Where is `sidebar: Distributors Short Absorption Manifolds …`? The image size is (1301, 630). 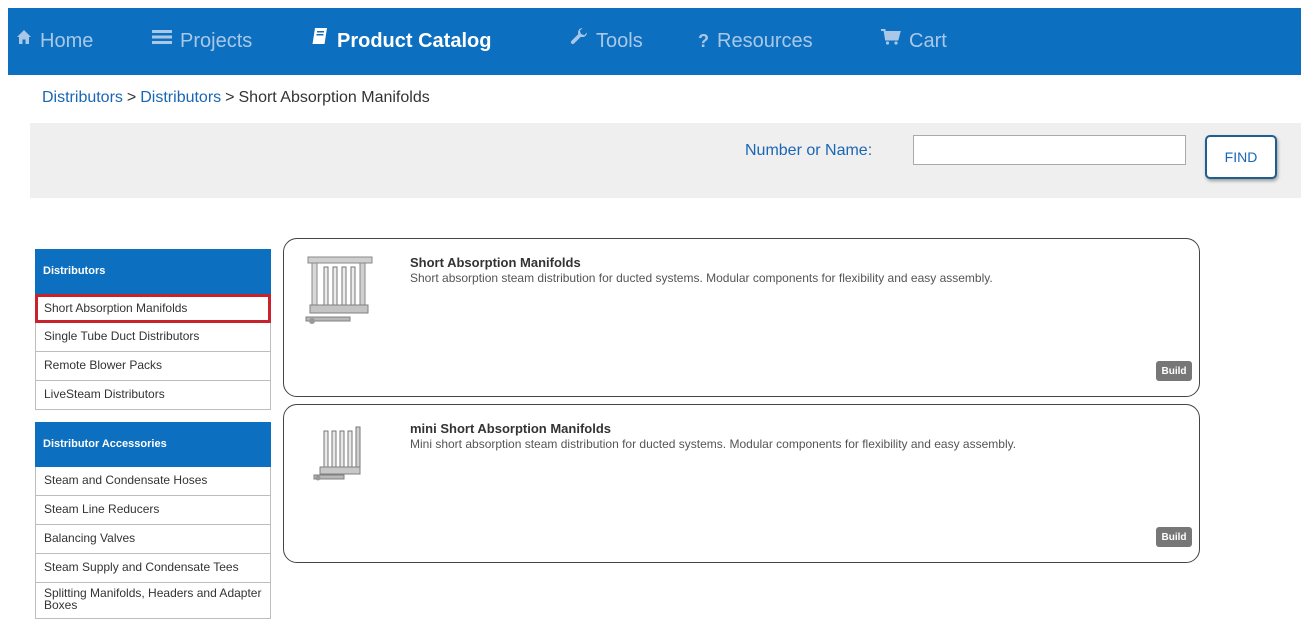
sidebar: Distributors Short Absorption Manifolds … is located at coordinates (153, 434).